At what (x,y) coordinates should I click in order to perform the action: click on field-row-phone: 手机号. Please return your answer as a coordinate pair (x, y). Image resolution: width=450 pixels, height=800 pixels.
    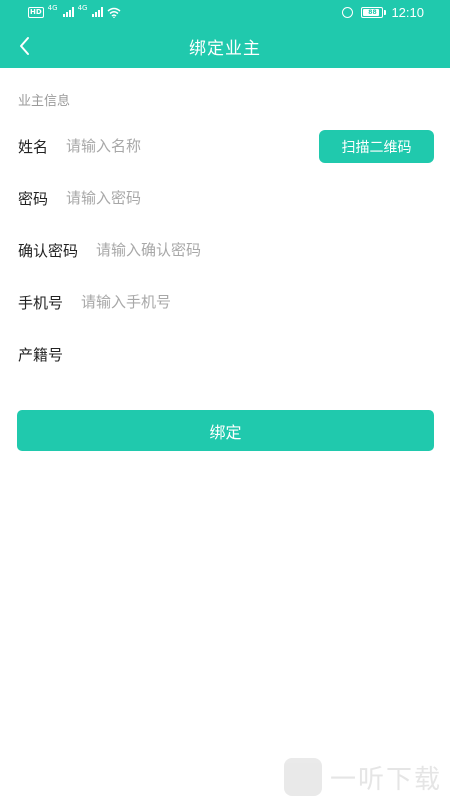
    Looking at the image, I should click on (226, 302).